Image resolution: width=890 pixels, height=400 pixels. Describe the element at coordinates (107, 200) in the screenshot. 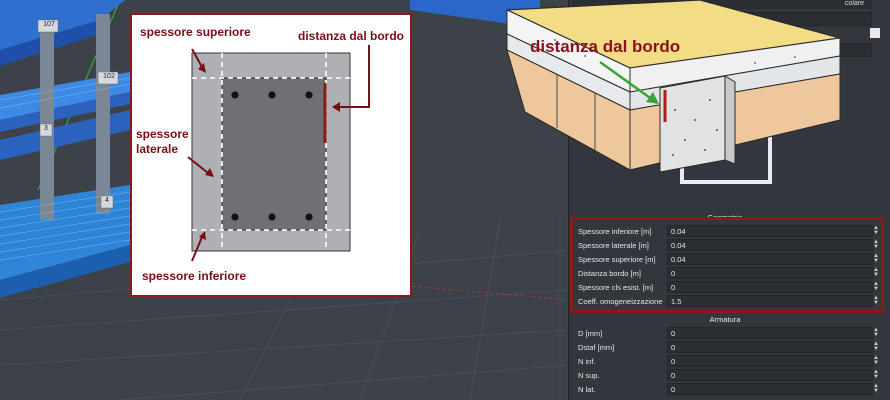

I see `column-tag-4: 4` at that location.